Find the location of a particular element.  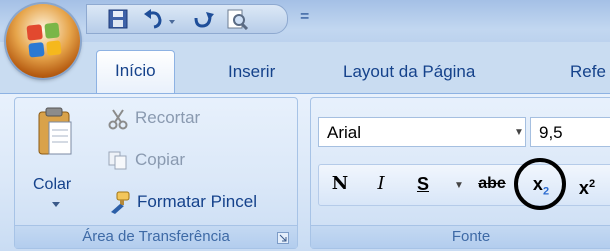

underline-dropdown-icon: ▼ is located at coordinates (459, 185).